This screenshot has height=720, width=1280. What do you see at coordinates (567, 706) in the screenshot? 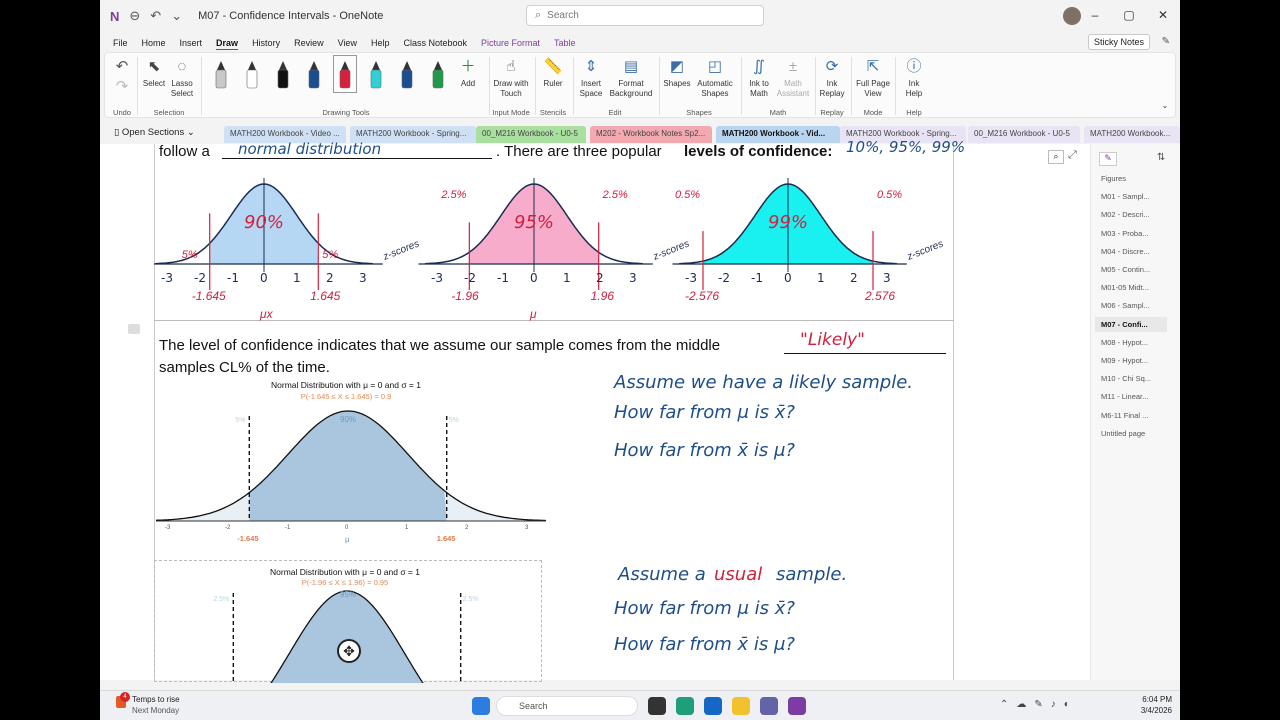
I see `taskbar-search: Search` at bounding box center [567, 706].